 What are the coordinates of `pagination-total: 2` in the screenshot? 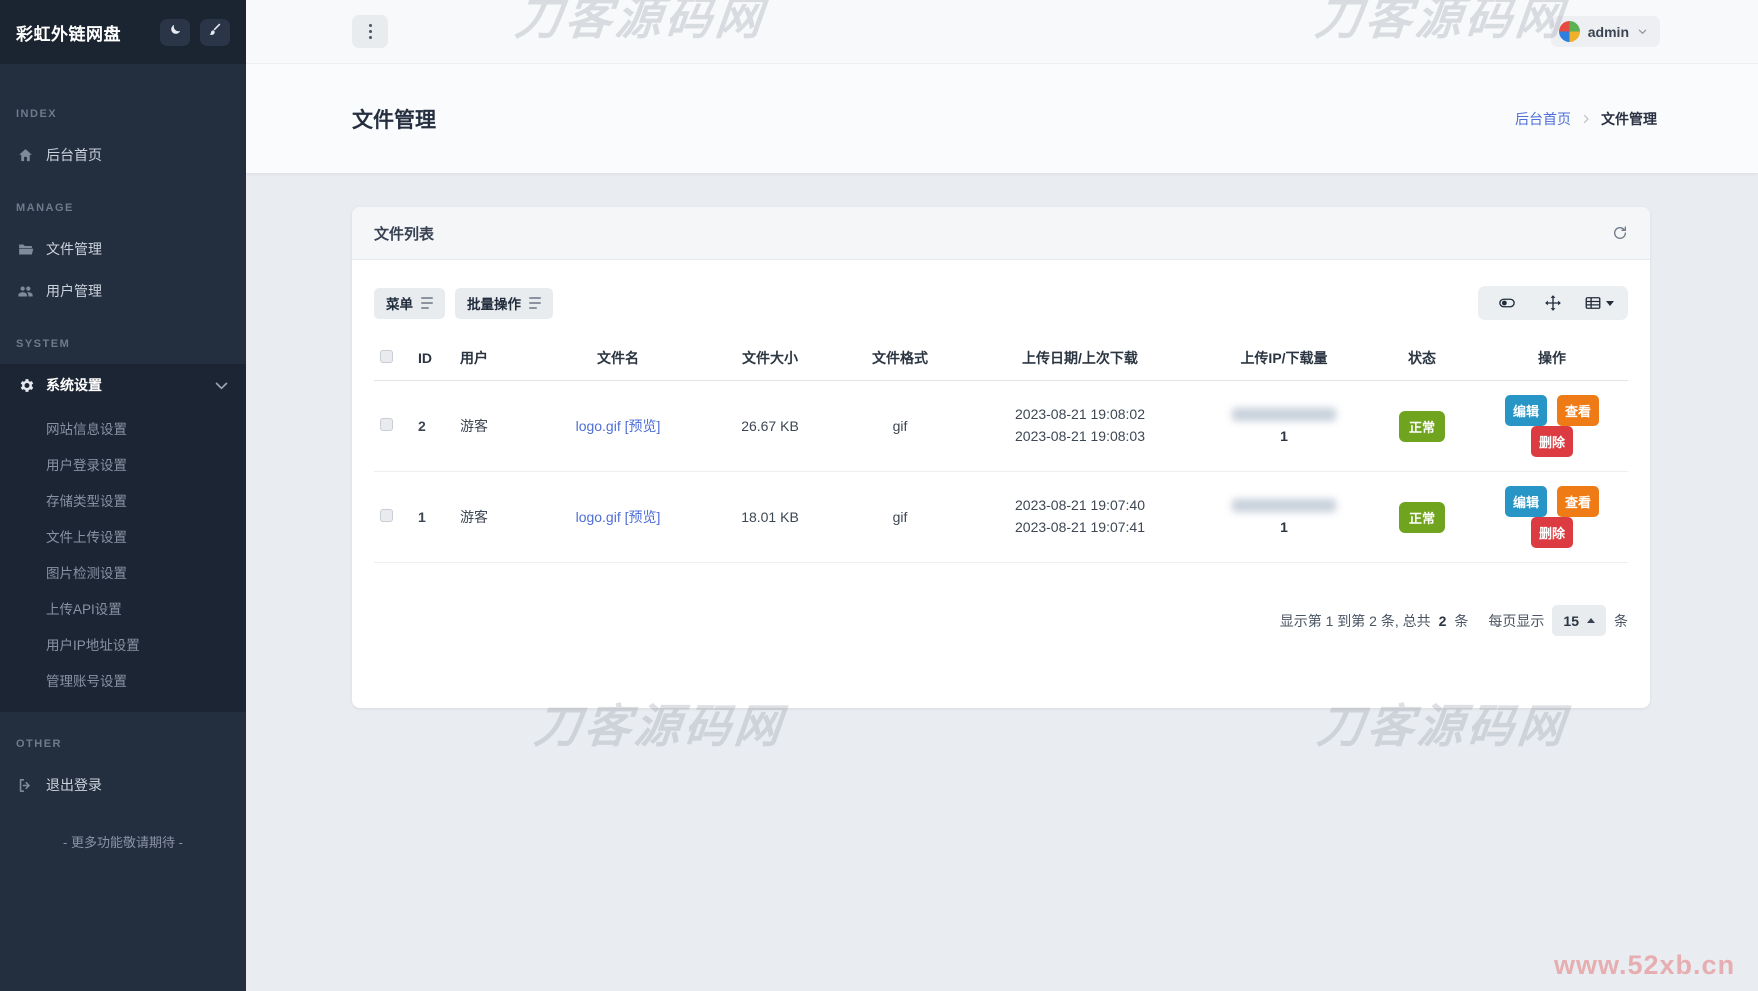 It's located at (1442, 620).